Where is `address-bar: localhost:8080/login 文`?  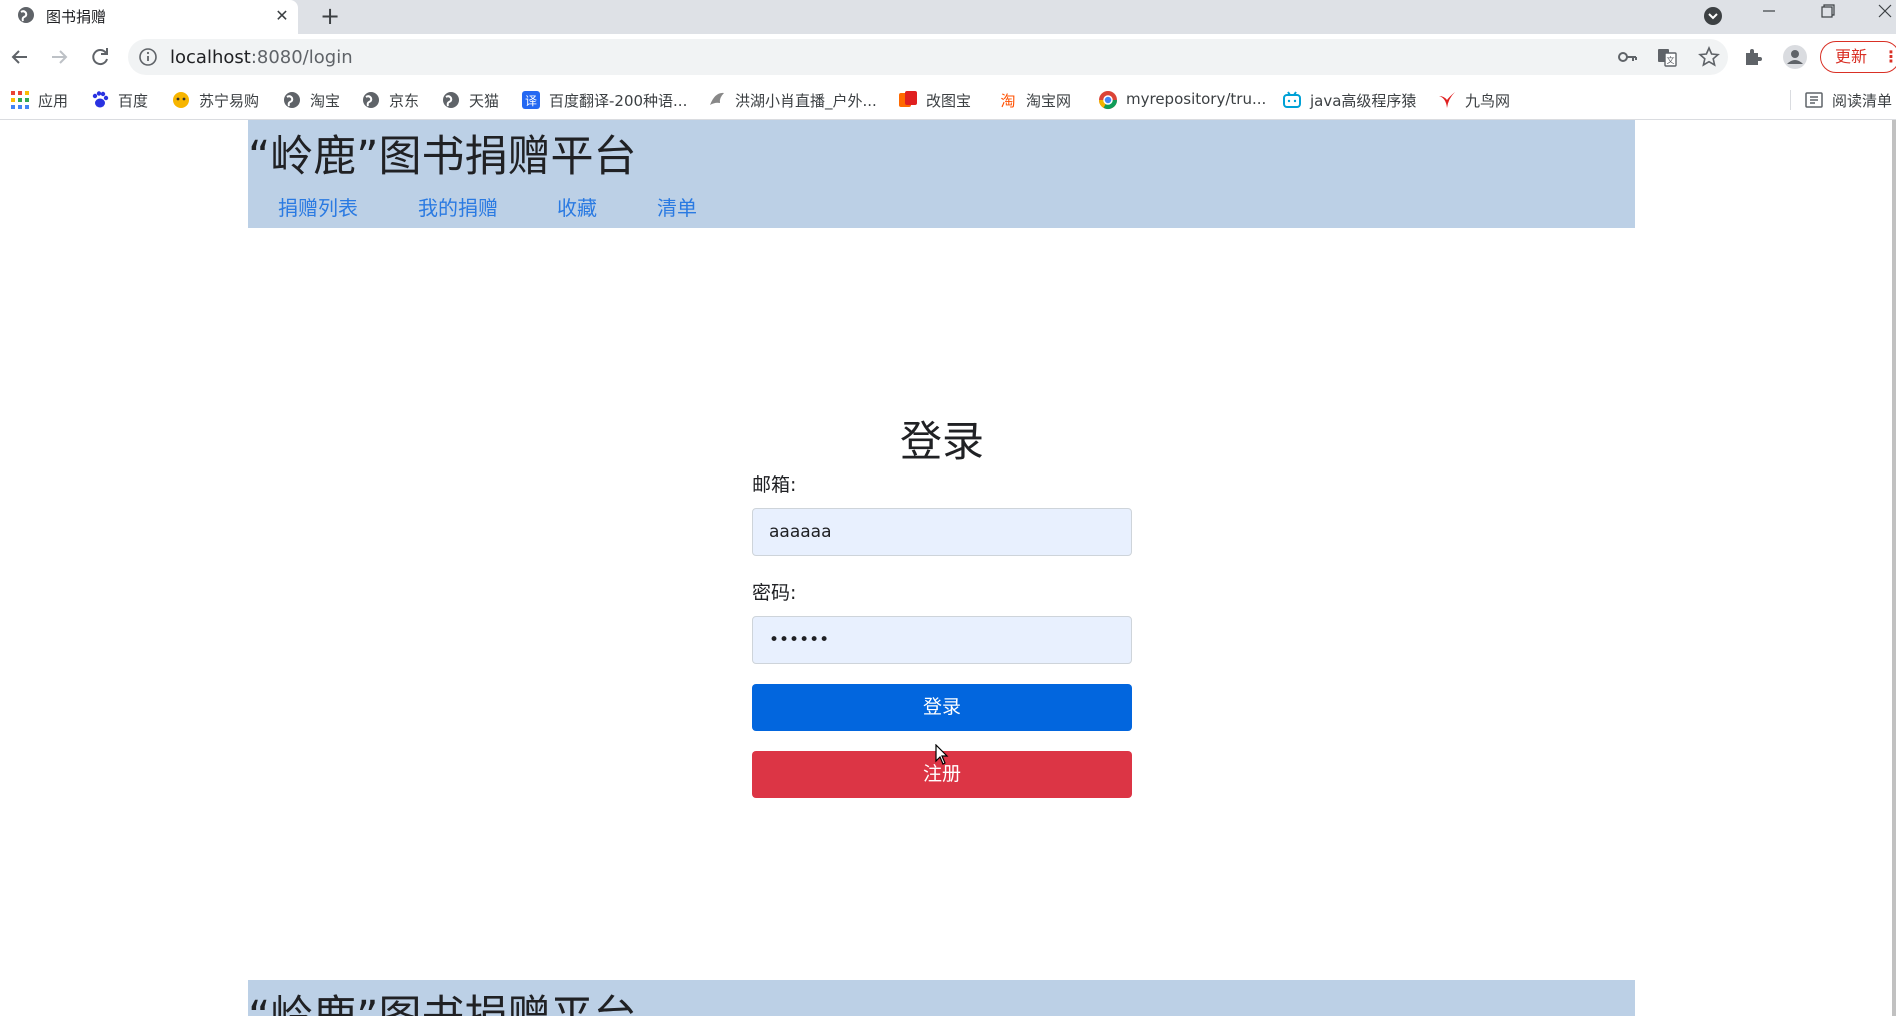 address-bar: localhost:8080/login 文 is located at coordinates (928, 57).